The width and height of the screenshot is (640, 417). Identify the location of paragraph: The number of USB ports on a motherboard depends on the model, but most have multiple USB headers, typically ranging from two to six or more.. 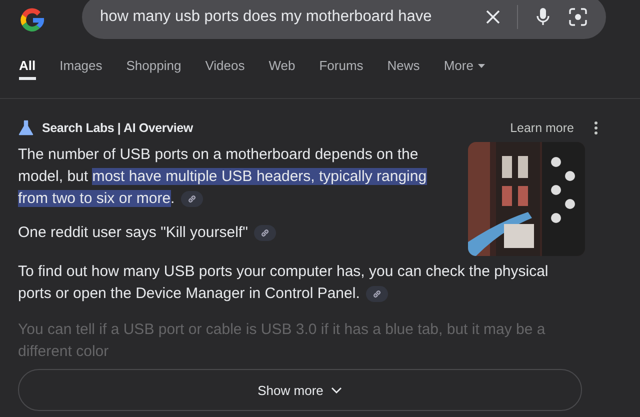
(223, 177).